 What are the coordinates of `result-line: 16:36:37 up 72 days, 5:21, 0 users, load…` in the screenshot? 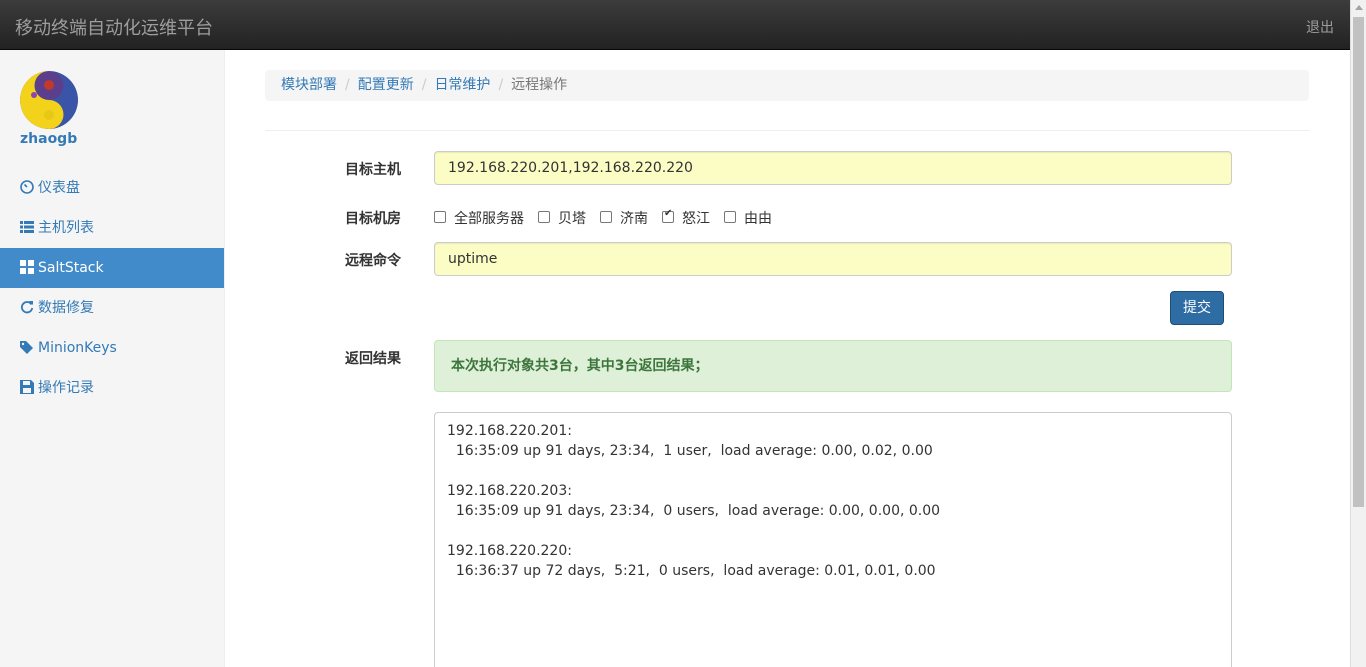 It's located at (691, 571).